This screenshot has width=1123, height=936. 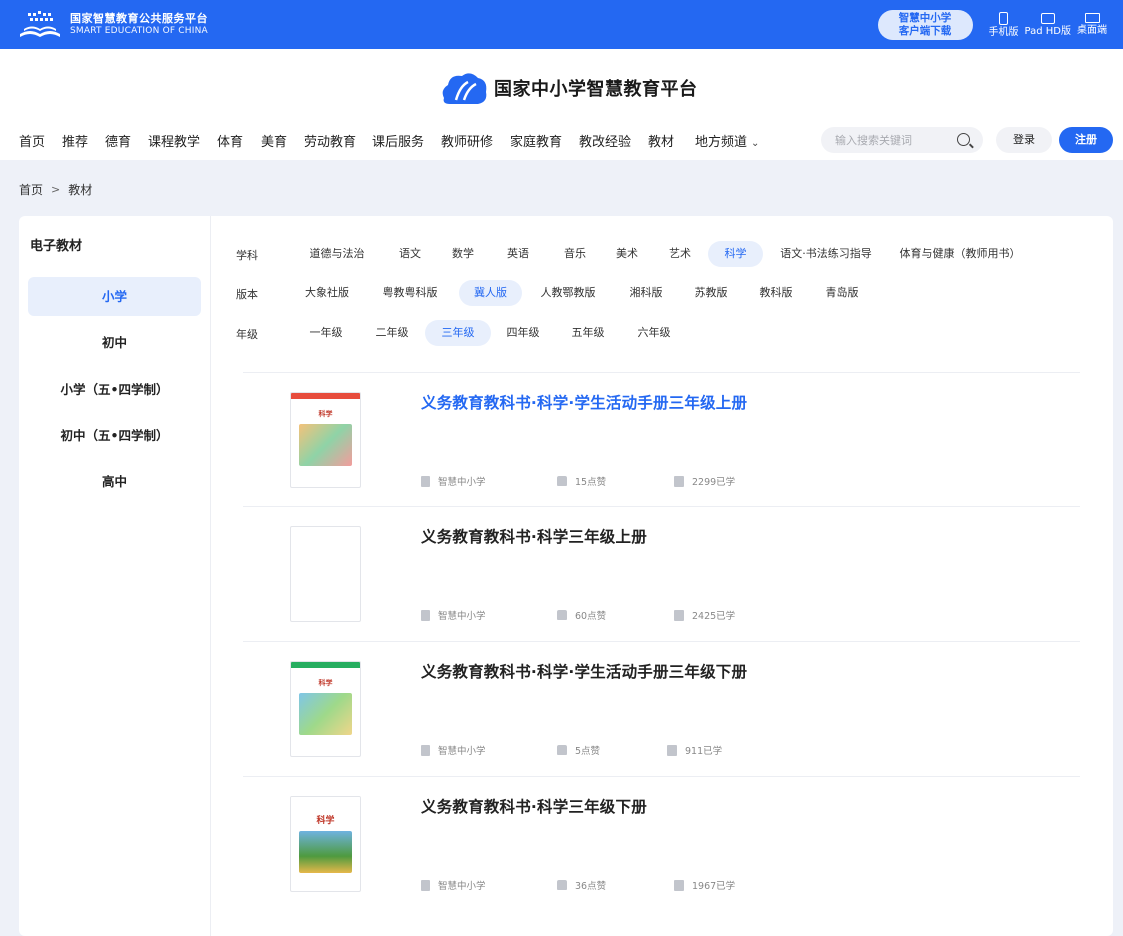 What do you see at coordinates (588, 333) in the screenshot?
I see `grade-chip: 五年级` at bounding box center [588, 333].